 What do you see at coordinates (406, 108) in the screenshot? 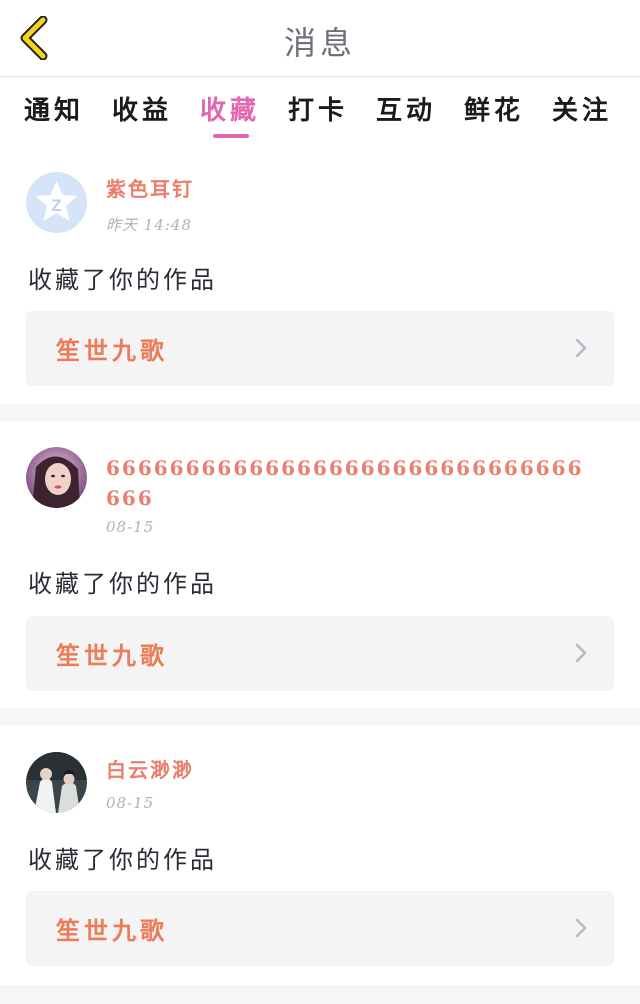
I see `tab-interaction: 互动` at bounding box center [406, 108].